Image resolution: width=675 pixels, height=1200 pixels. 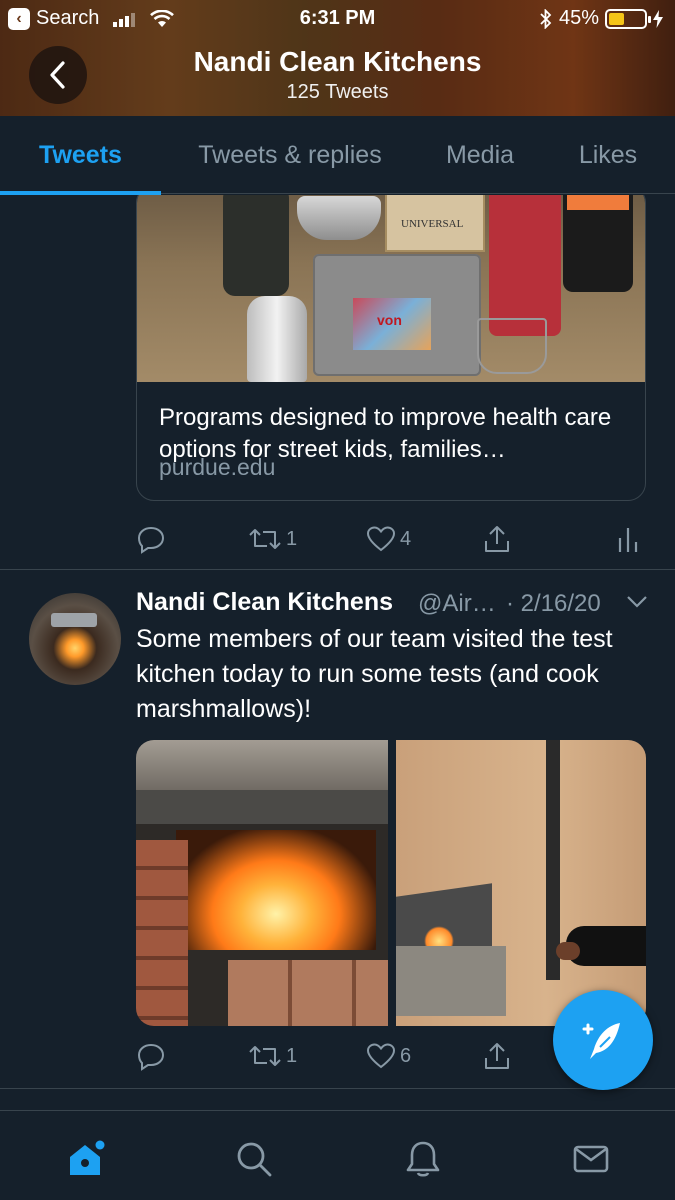 I want to click on chevron-down-icon, so click(x=637, y=602).